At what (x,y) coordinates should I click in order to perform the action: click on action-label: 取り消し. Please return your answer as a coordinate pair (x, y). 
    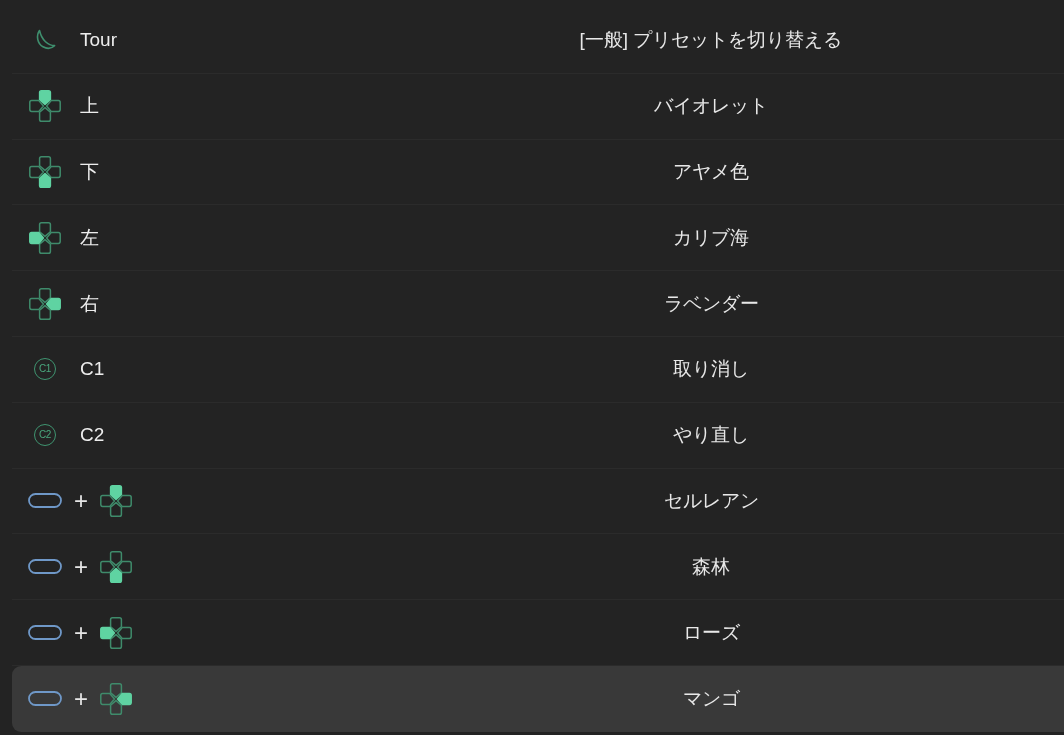
    Looking at the image, I should click on (711, 369).